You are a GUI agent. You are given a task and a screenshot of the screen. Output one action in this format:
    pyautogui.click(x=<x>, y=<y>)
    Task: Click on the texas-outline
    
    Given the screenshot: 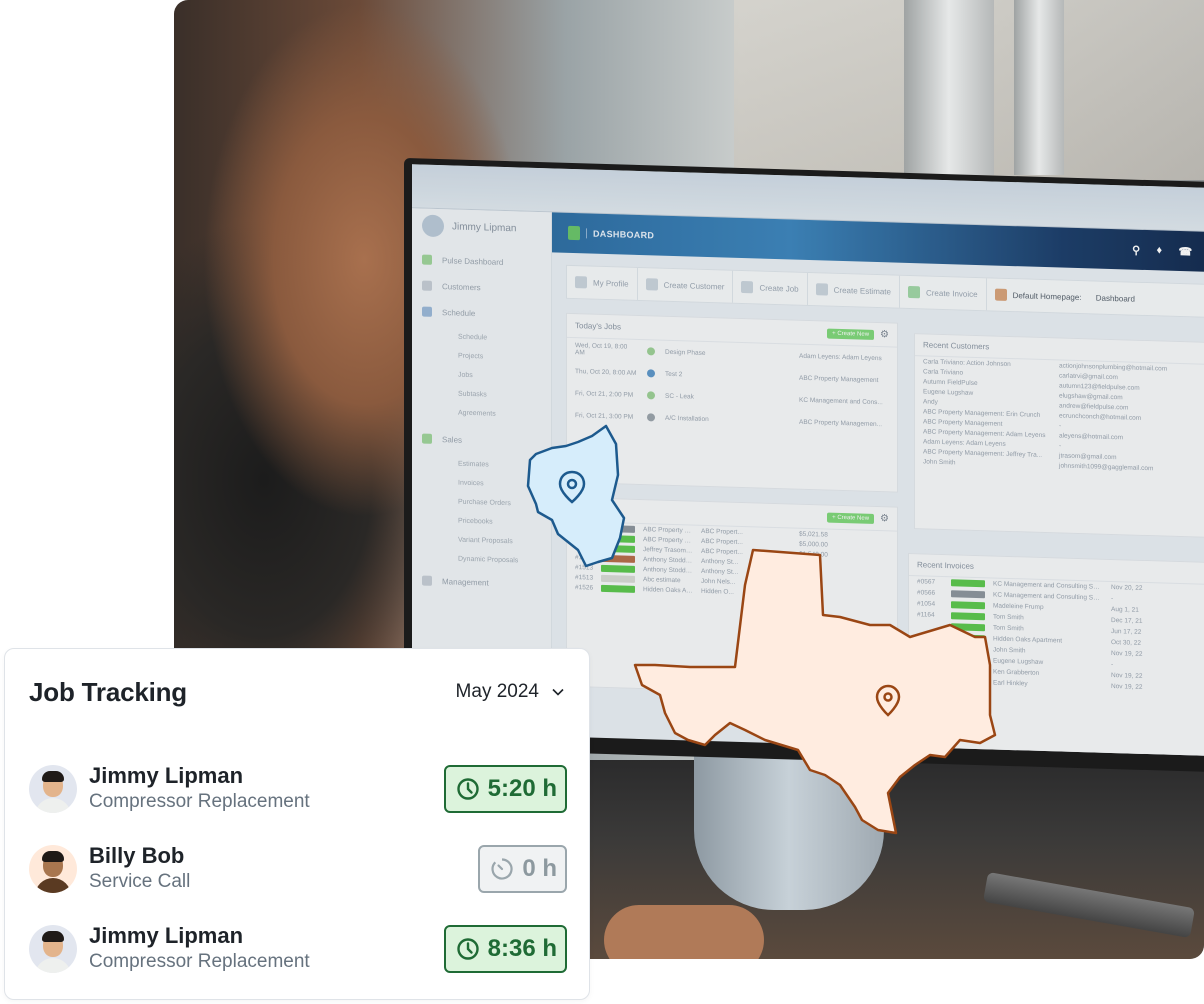 What is the action you would take?
    pyautogui.click(x=815, y=691)
    